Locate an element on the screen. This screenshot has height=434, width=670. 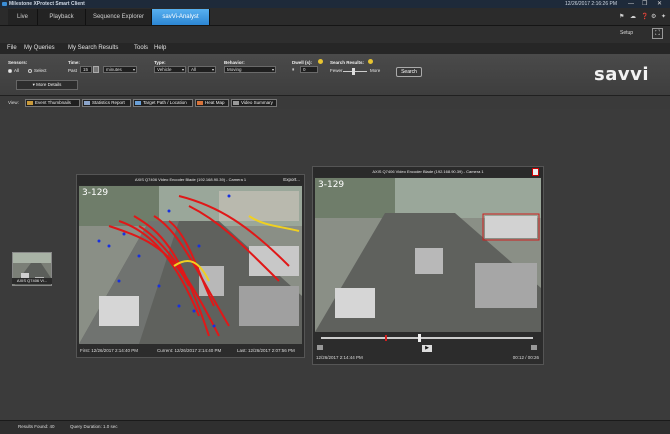
search-results-label: Search Results: is located at coordinates (347, 62).